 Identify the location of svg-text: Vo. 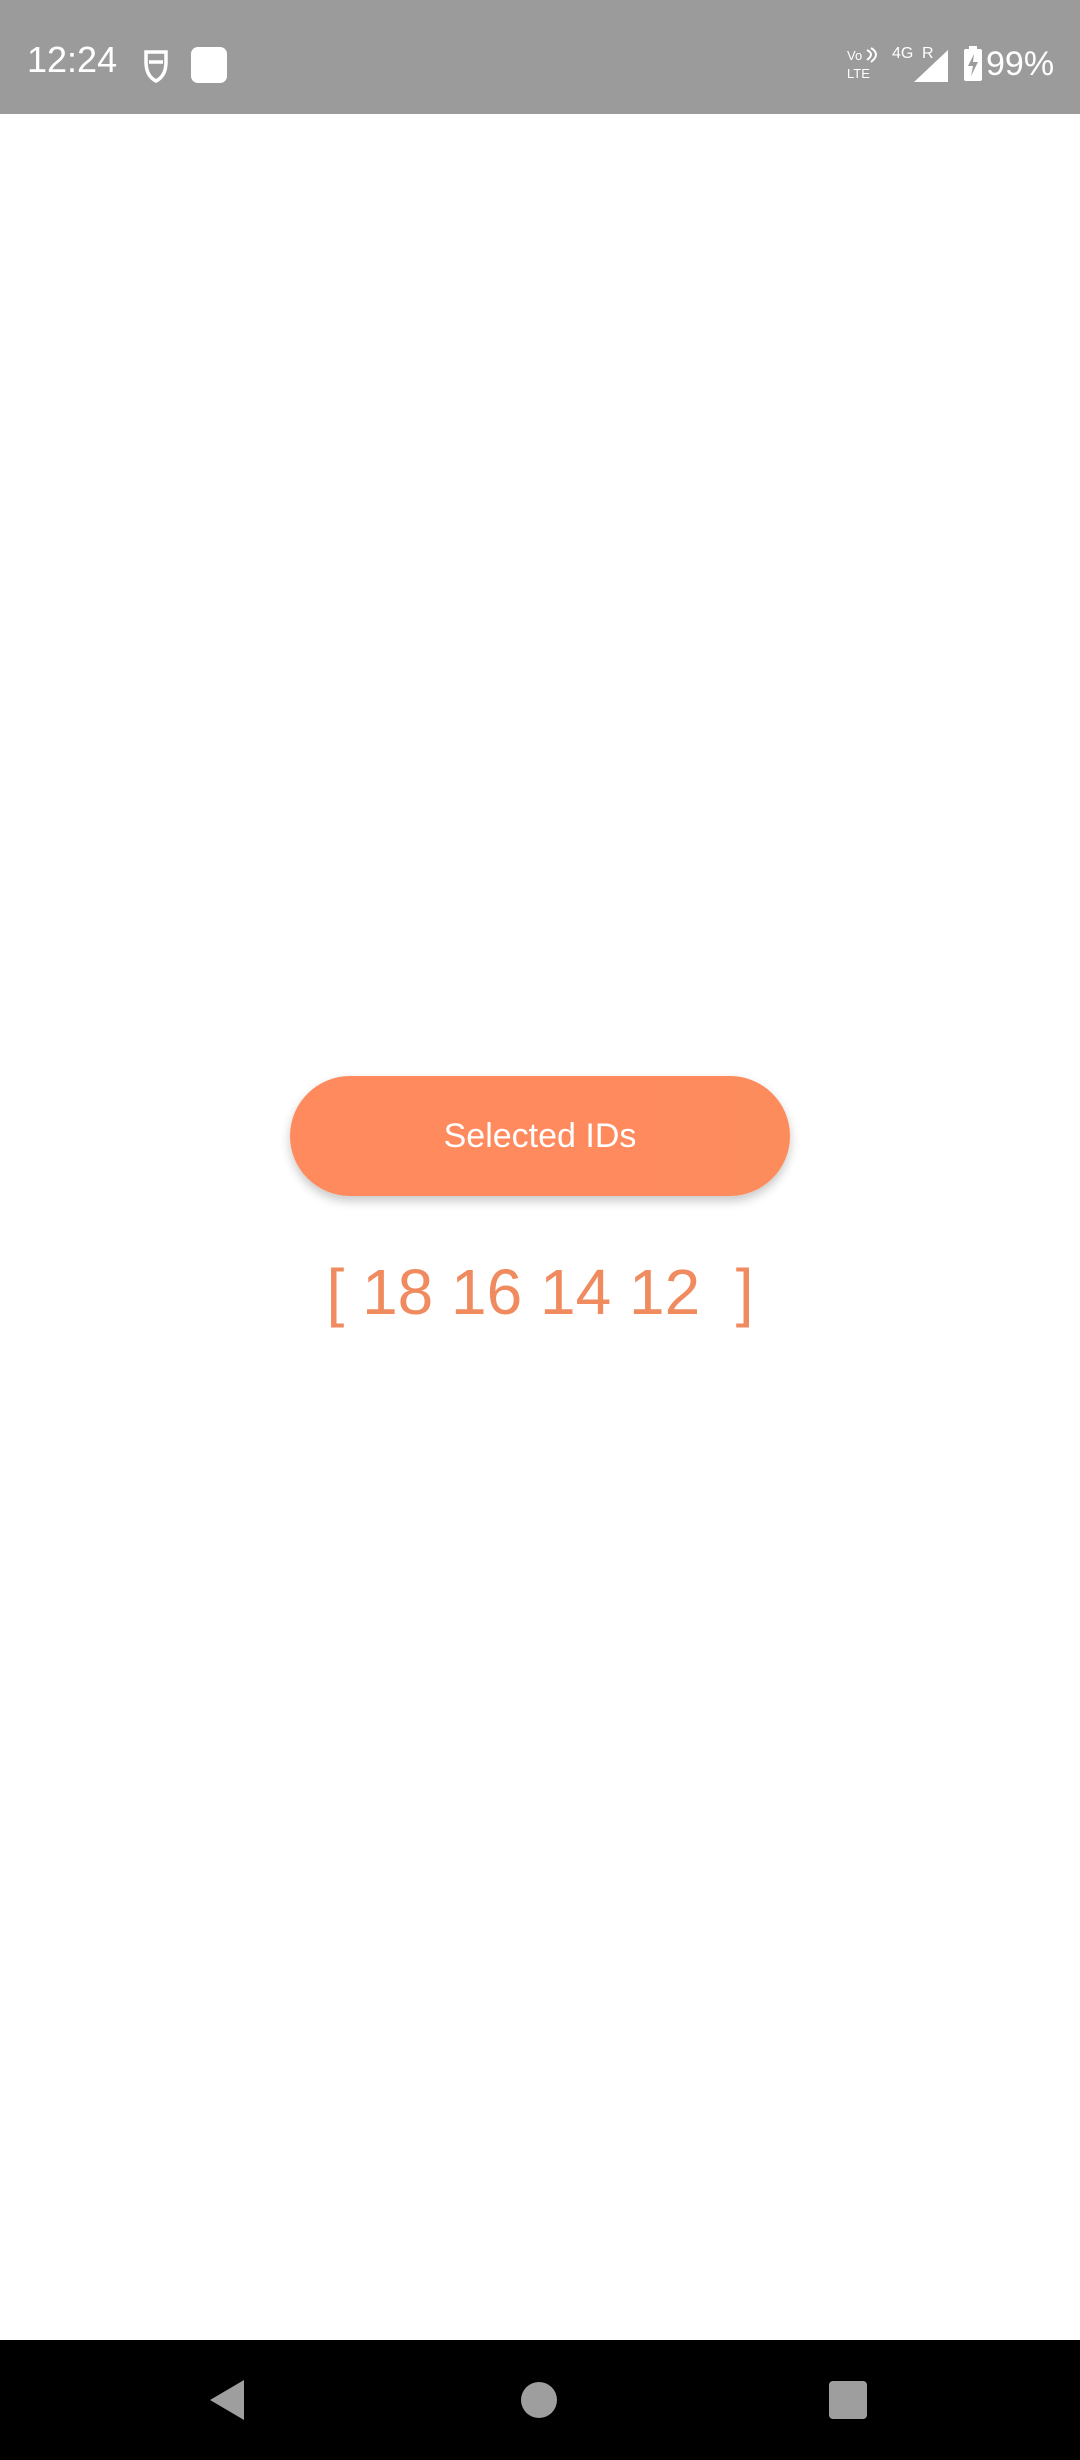
(854, 55).